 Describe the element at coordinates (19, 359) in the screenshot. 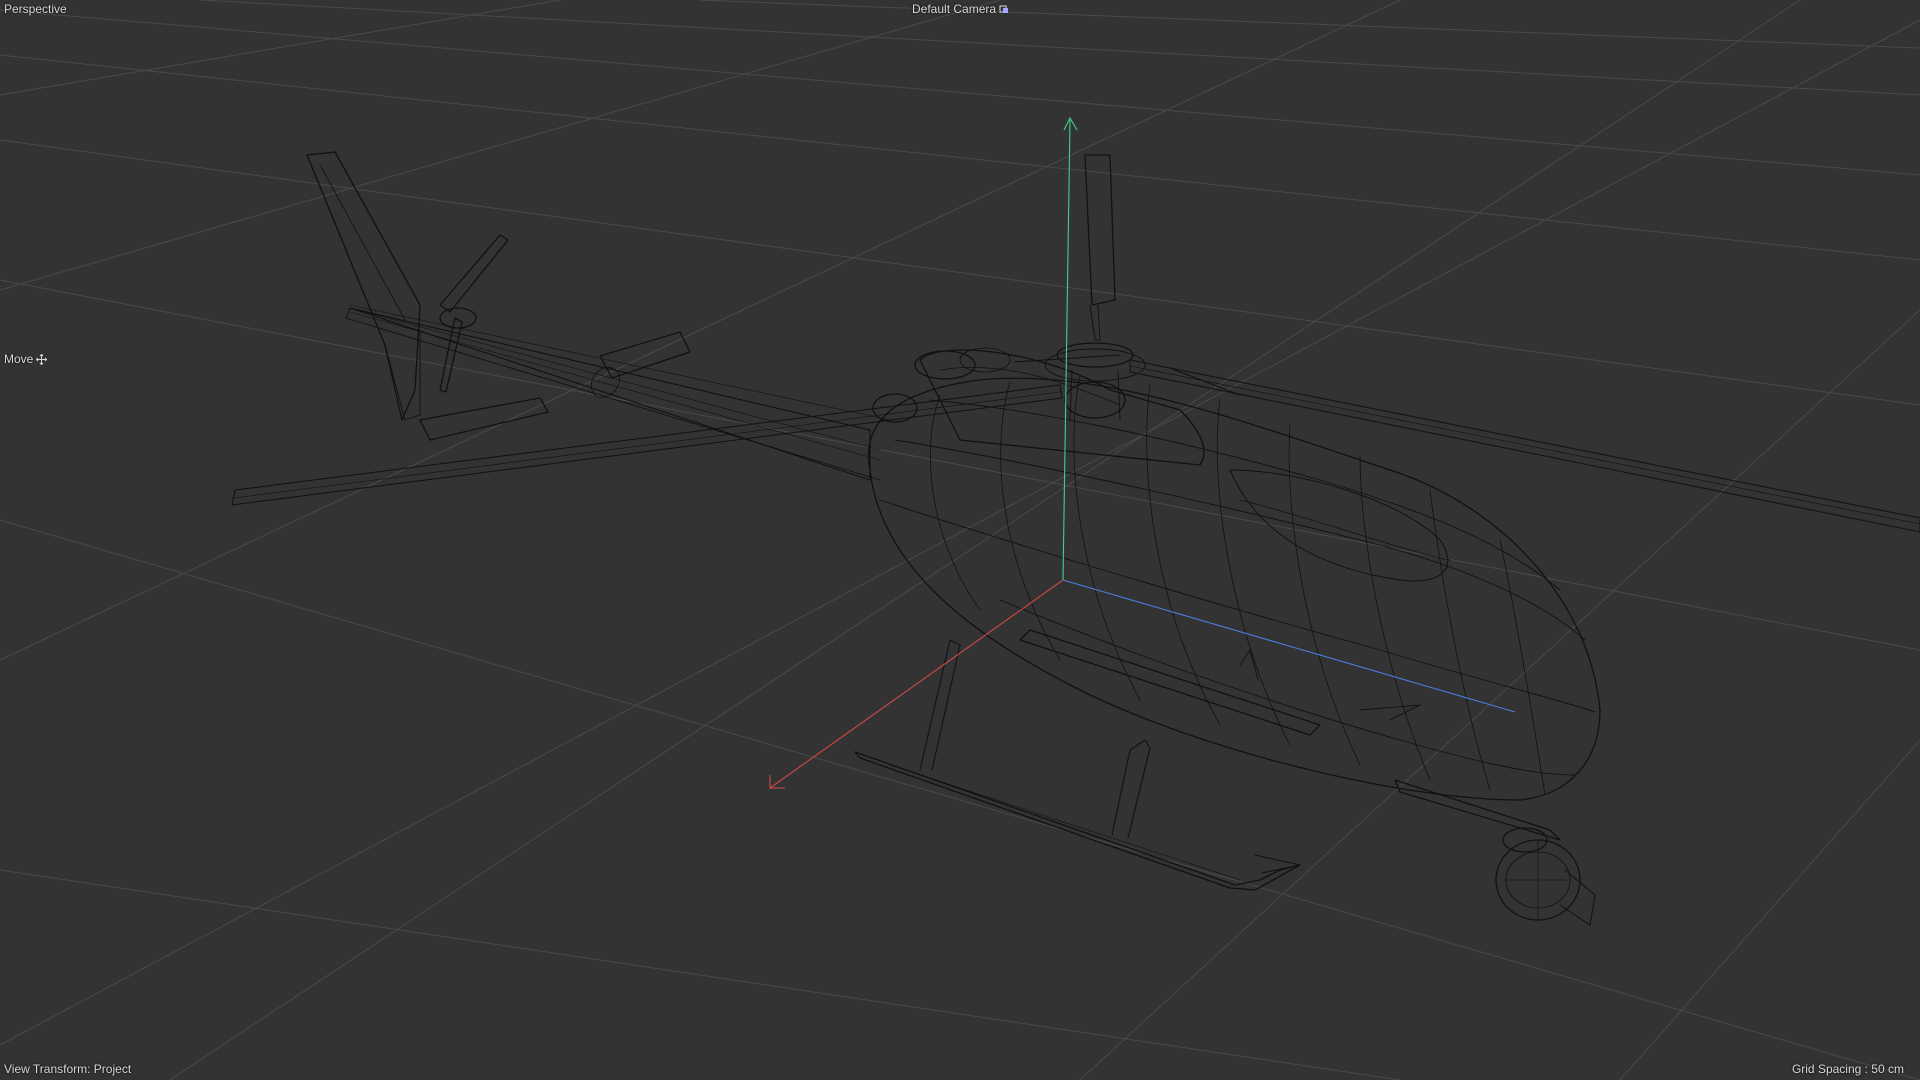

I see `tool-name: Move` at that location.